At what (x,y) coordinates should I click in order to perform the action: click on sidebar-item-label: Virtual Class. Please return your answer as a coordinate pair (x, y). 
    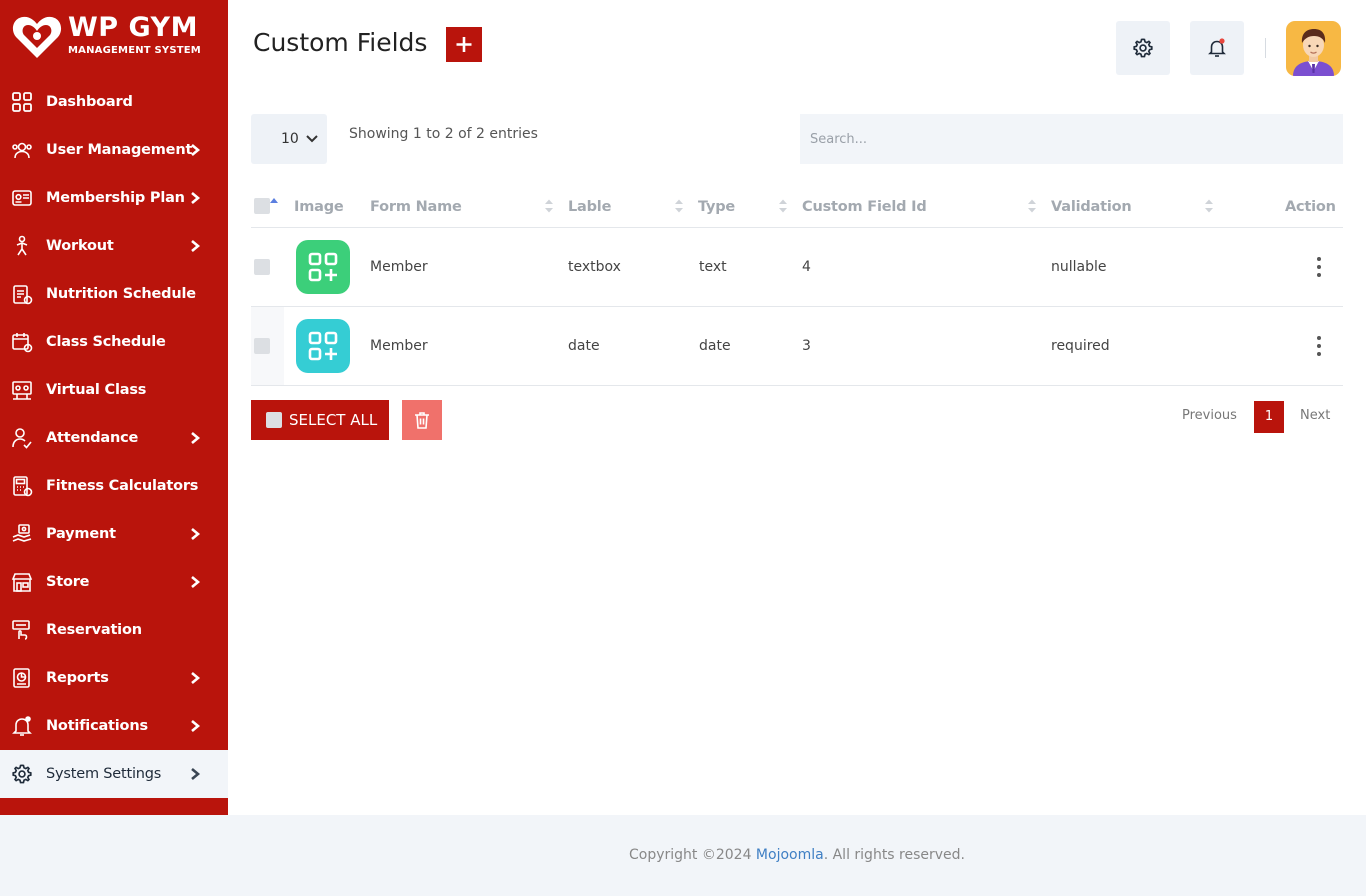
    Looking at the image, I should click on (96, 390).